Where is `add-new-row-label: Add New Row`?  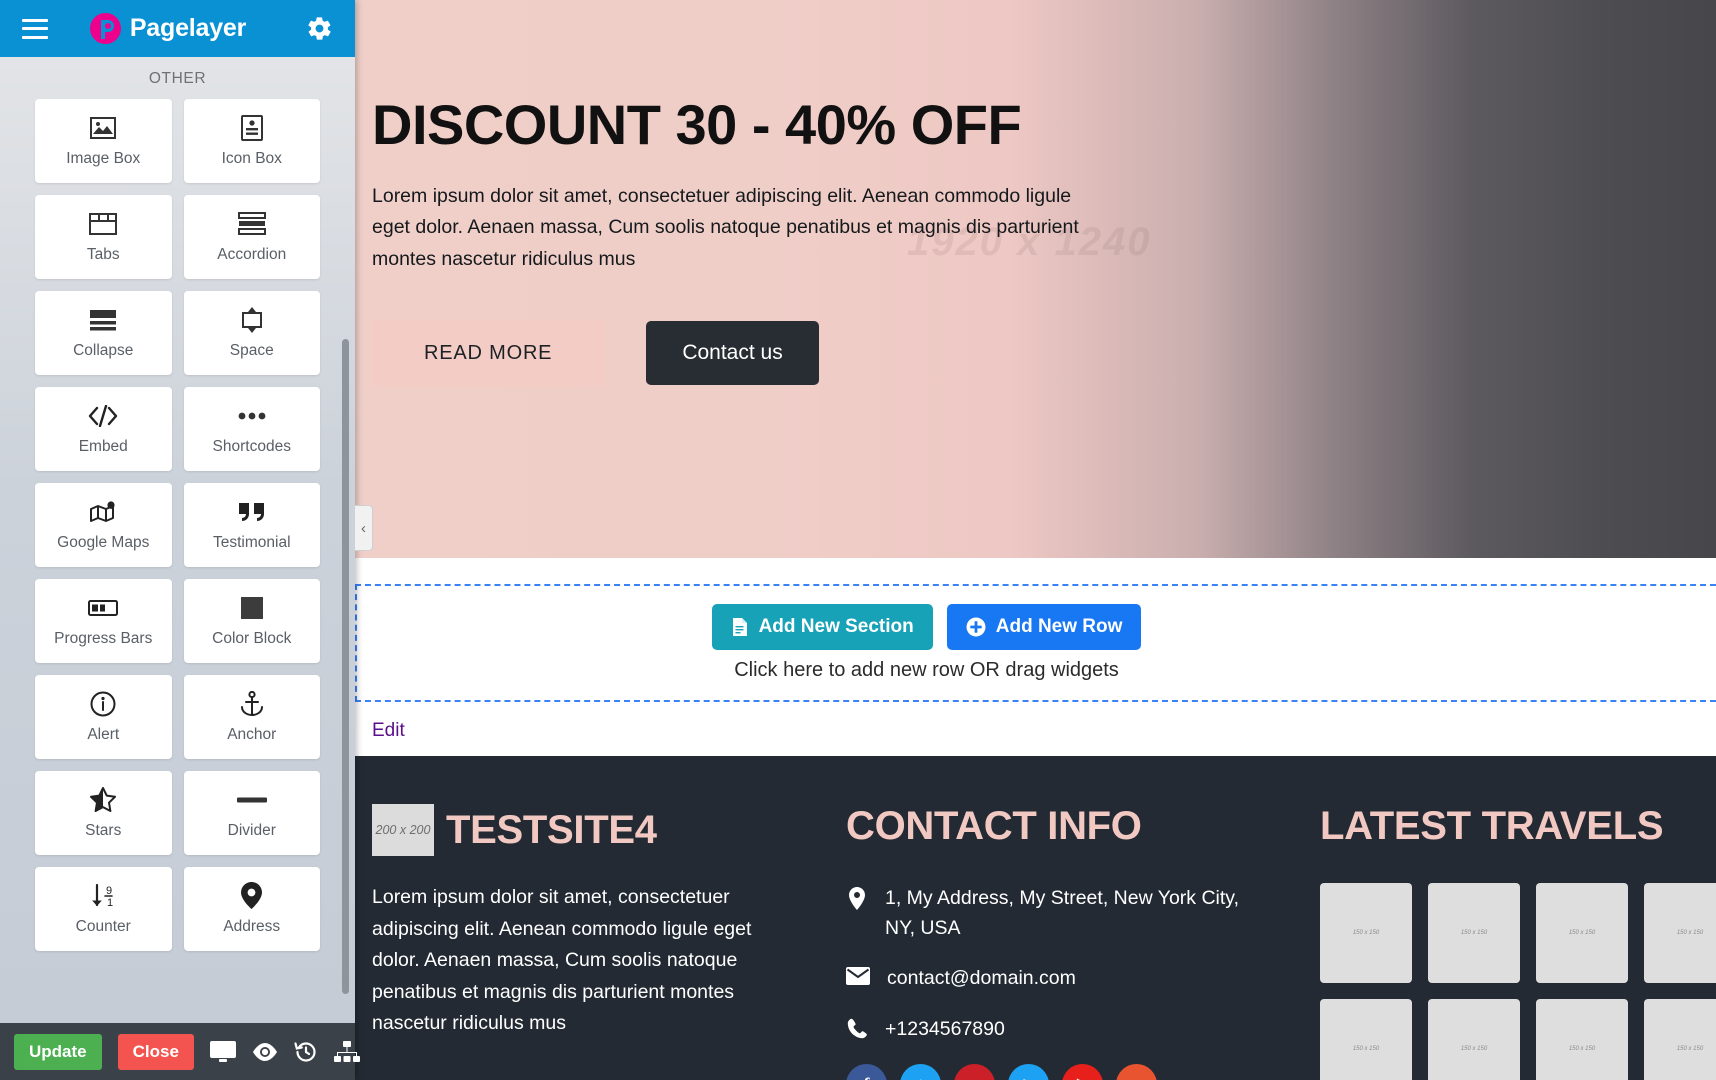 add-new-row-label: Add New Row is located at coordinates (1059, 626).